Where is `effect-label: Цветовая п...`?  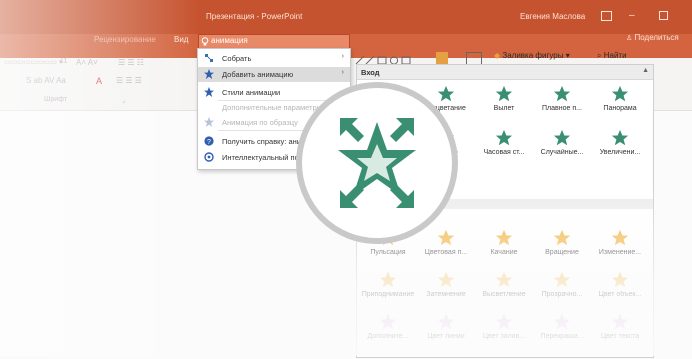 effect-label: Цветовая п... is located at coordinates (446, 252).